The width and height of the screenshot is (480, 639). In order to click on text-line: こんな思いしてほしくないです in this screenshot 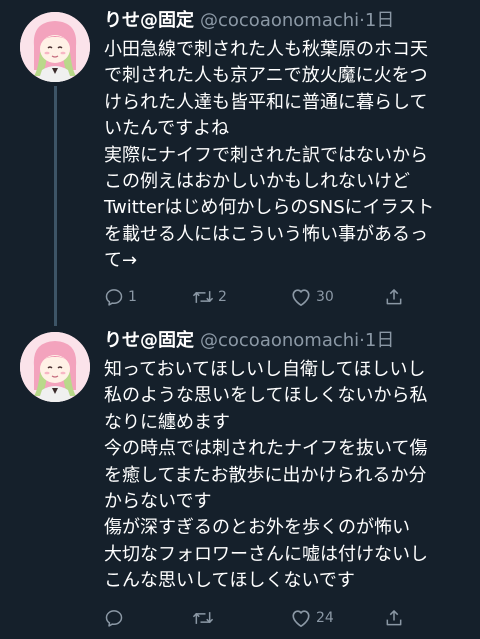, I will do `click(229, 581)`.